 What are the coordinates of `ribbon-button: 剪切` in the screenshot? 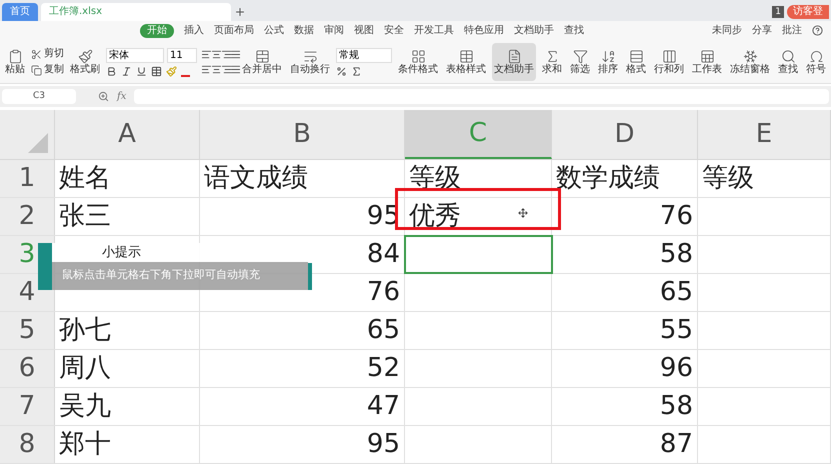 It's located at (47, 54).